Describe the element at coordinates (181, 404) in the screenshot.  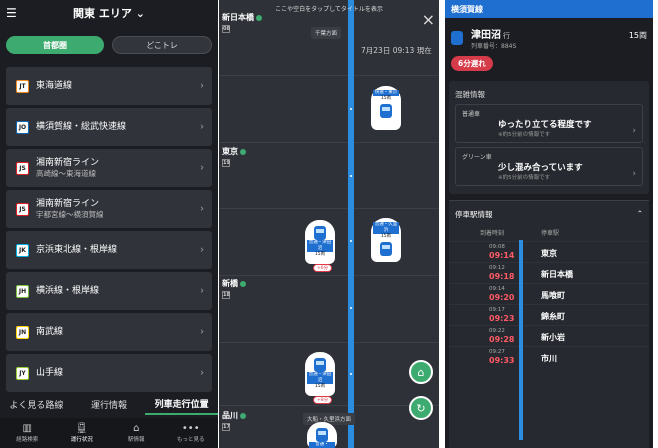
I see `tab-train-position: 列車走行位置` at that location.